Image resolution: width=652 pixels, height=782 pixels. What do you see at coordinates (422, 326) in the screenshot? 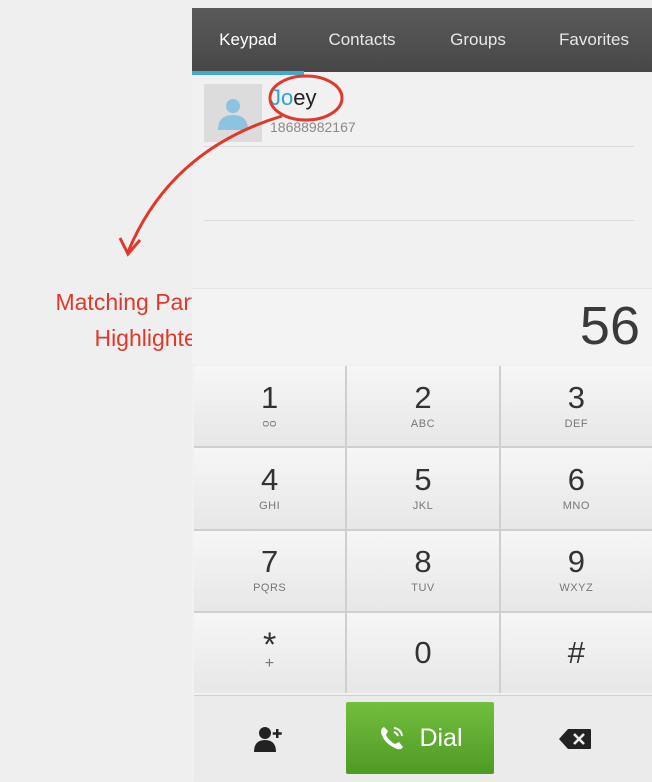
I see `dialed-number-display: 56` at bounding box center [422, 326].